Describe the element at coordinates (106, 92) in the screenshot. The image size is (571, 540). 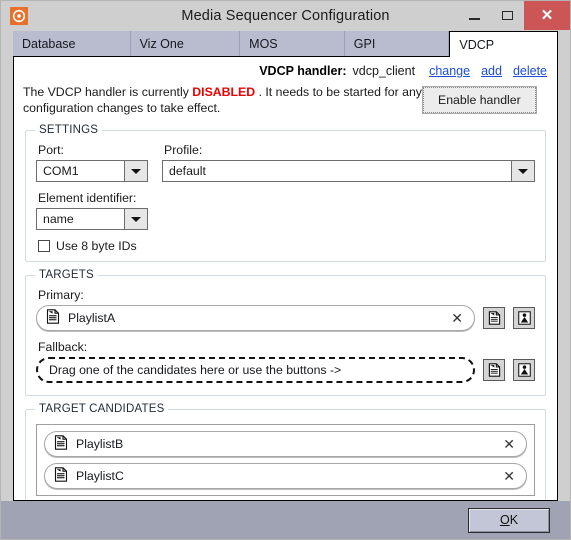
I see `status-prefix: The VDCP handler is currently` at that location.